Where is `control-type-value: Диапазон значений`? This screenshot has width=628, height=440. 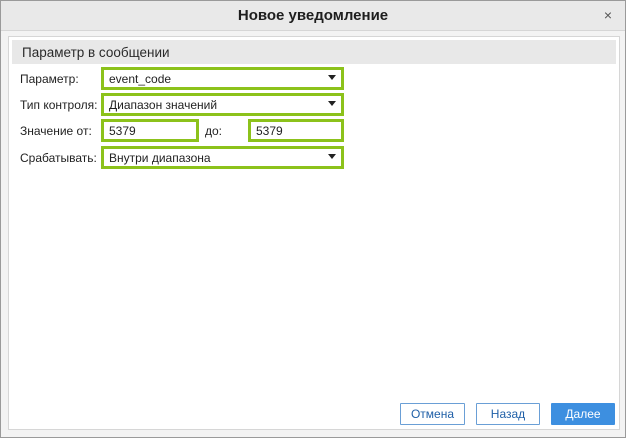
control-type-value: Диапазон значений is located at coordinates (163, 105).